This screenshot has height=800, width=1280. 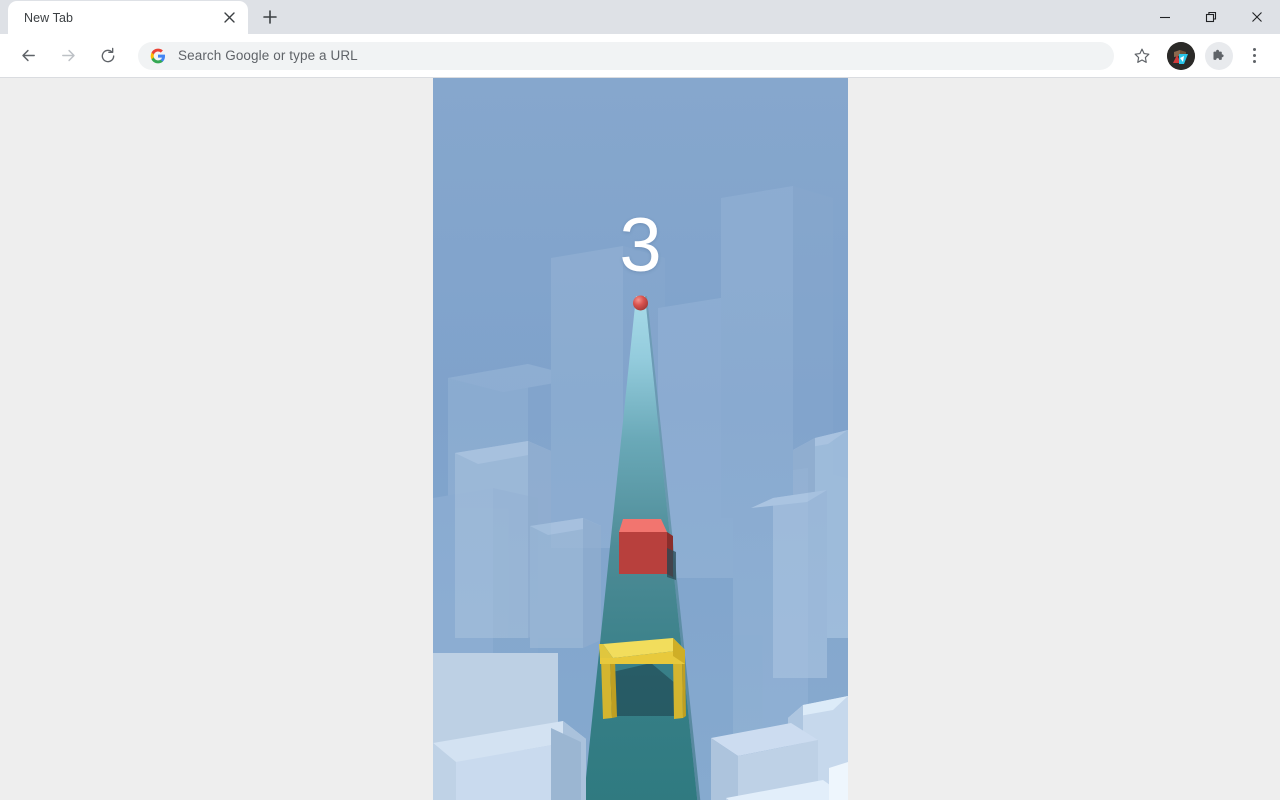 I want to click on plus-icon, so click(x=270, y=17).